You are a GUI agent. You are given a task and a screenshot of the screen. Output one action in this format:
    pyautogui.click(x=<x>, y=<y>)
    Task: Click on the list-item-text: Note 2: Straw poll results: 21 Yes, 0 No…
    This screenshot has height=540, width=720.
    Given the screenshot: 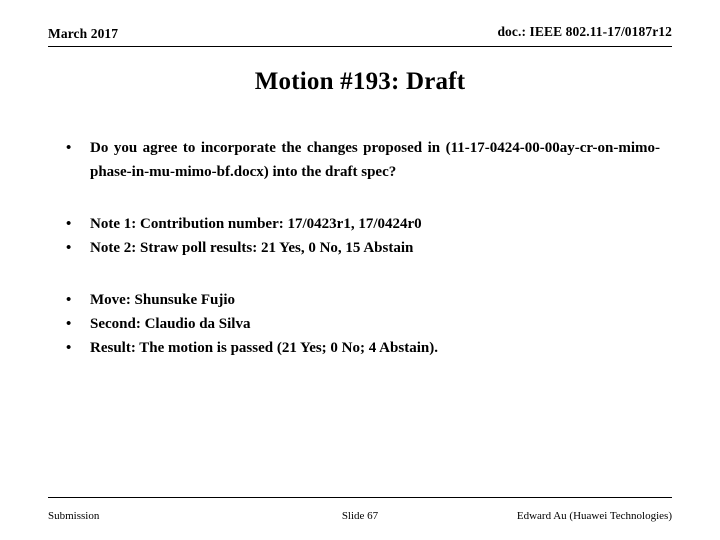 What is the action you would take?
    pyautogui.click(x=252, y=248)
    